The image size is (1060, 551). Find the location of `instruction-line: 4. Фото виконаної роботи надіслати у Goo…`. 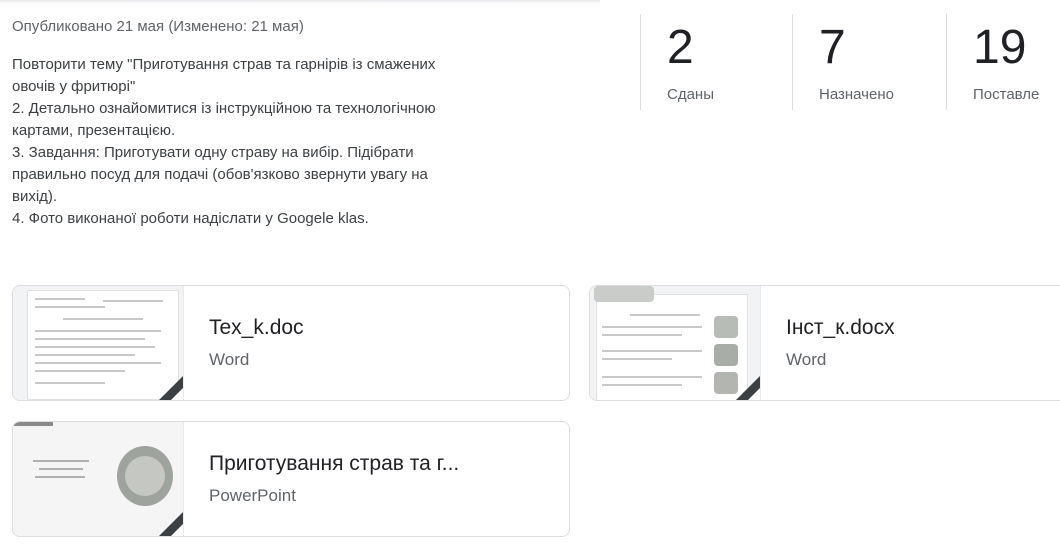

instruction-line: 4. Фото виконаної роботи надіслати у Goo… is located at coordinates (190, 218).